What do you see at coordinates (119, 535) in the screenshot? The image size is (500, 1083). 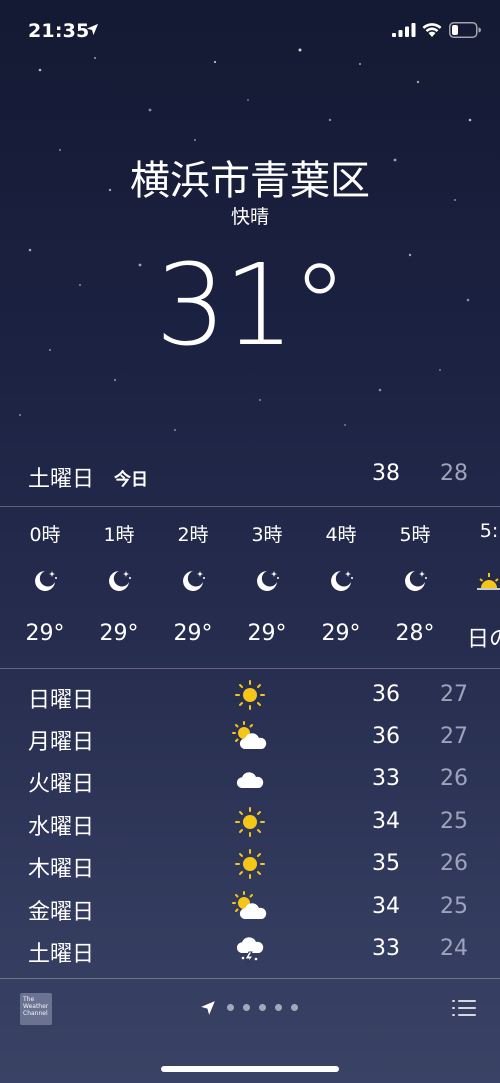 I see `hour-time: 1時` at bounding box center [119, 535].